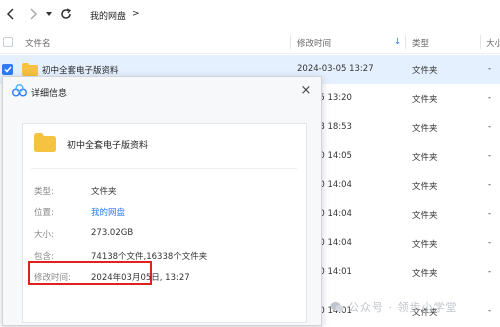 This screenshot has height=327, width=500. I want to click on refresh-button, so click(66, 14).